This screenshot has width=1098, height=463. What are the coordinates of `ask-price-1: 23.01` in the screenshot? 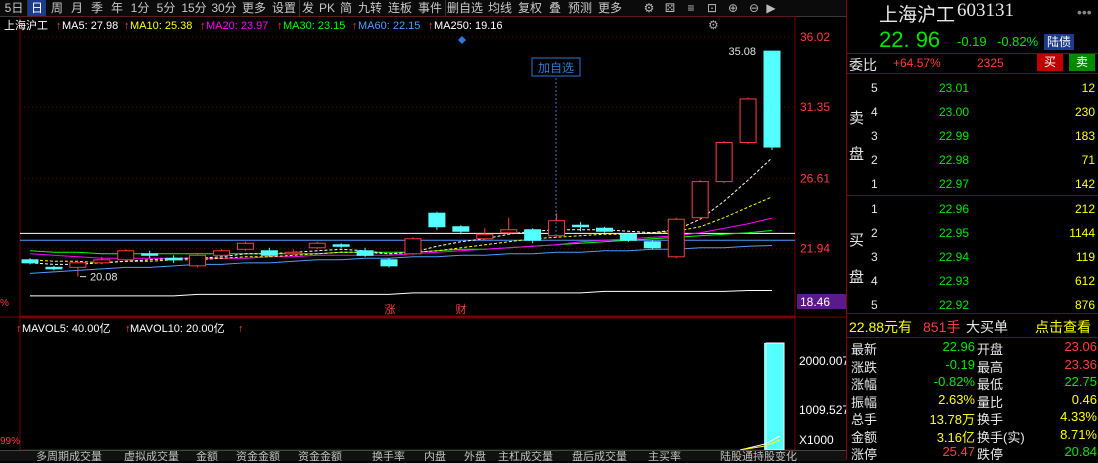 It's located at (954, 88).